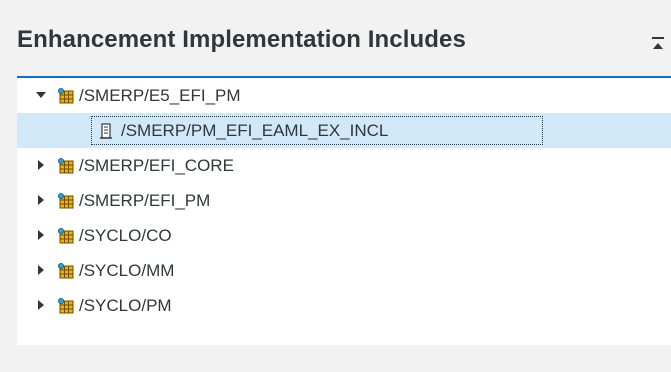 This screenshot has width=671, height=372. I want to click on tree-node-label: /SYCLO/CO, so click(125, 235).